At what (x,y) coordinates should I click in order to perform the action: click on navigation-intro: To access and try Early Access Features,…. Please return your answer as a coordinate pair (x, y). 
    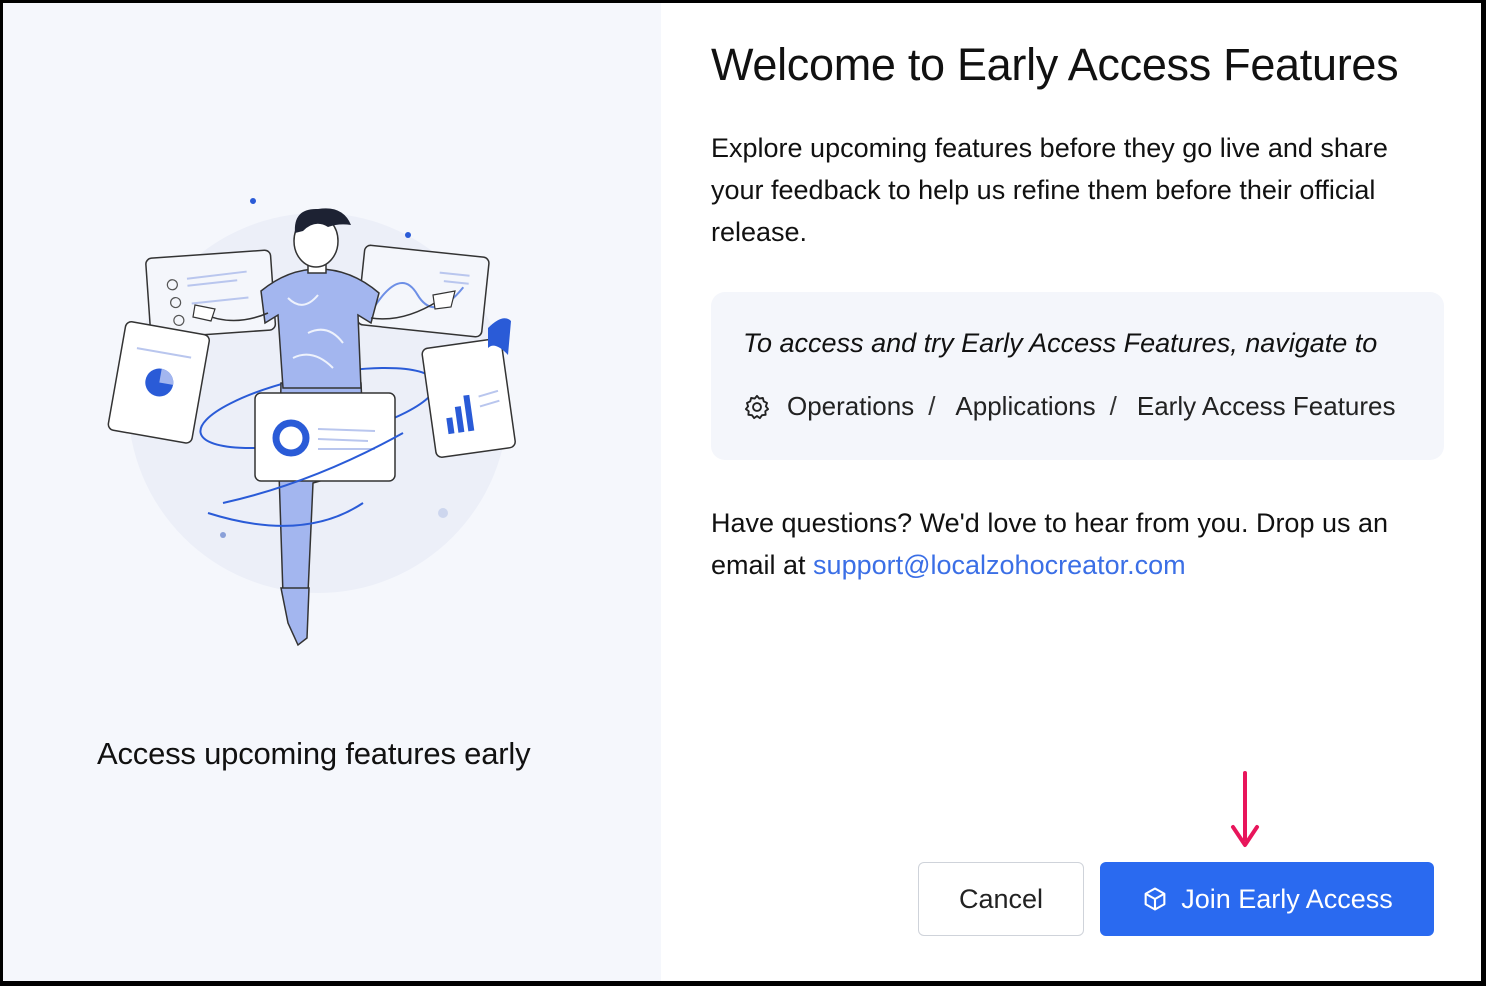
    Looking at the image, I should click on (1060, 343).